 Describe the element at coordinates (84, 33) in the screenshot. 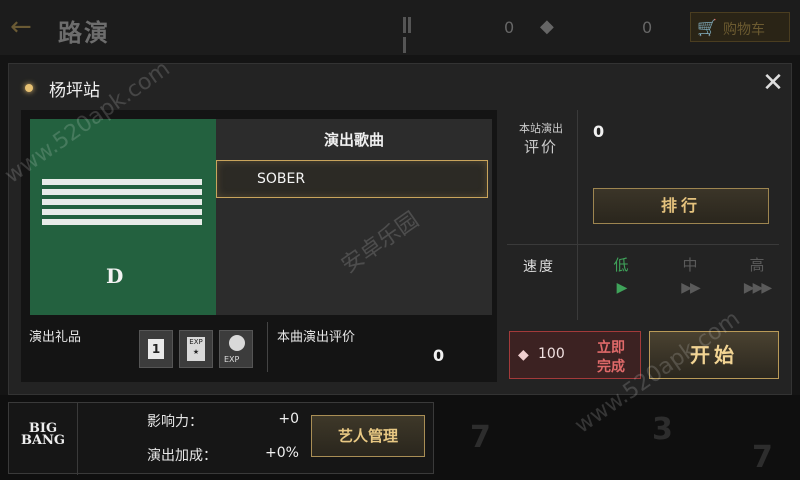

I see `page-title: 路演` at that location.